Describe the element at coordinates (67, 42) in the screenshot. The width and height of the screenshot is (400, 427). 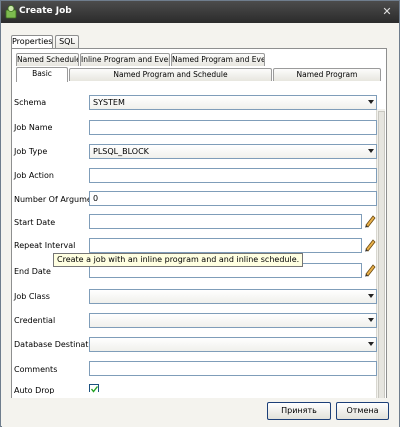
I see `tab-sql: SQL` at that location.